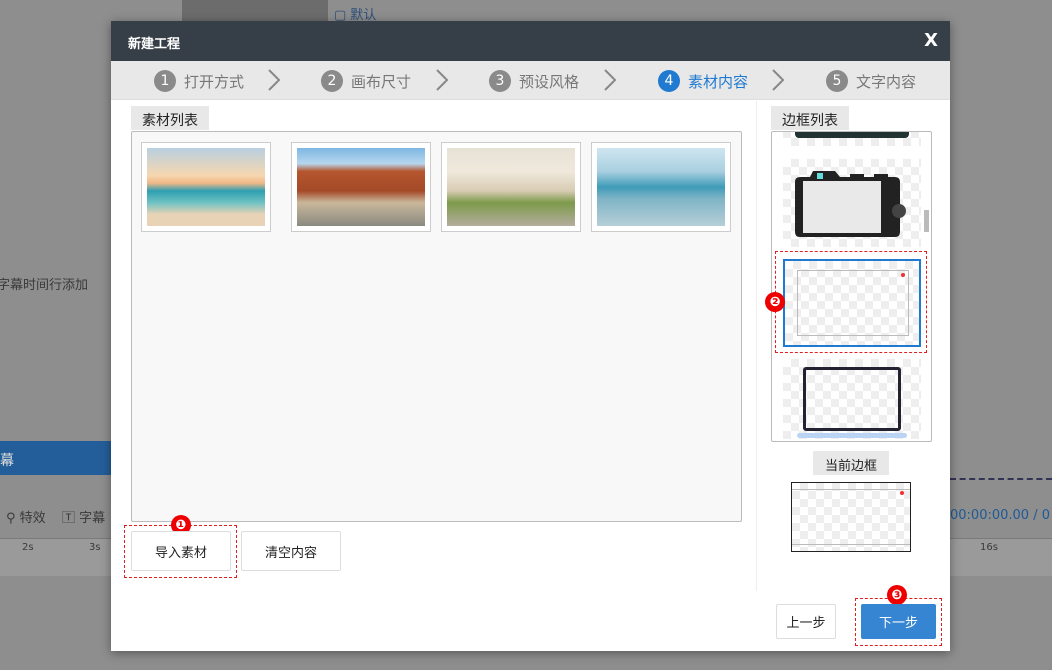  What do you see at coordinates (32, 518) in the screenshot?
I see `effects-label: 特效` at bounding box center [32, 518].